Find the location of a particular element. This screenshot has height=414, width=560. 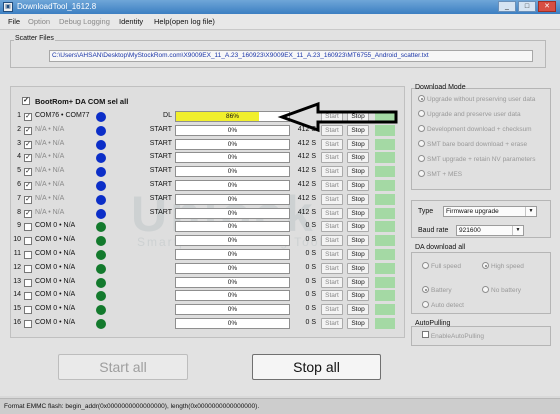

com-port-label: COM76 • COM77 is located at coordinates (62, 115).